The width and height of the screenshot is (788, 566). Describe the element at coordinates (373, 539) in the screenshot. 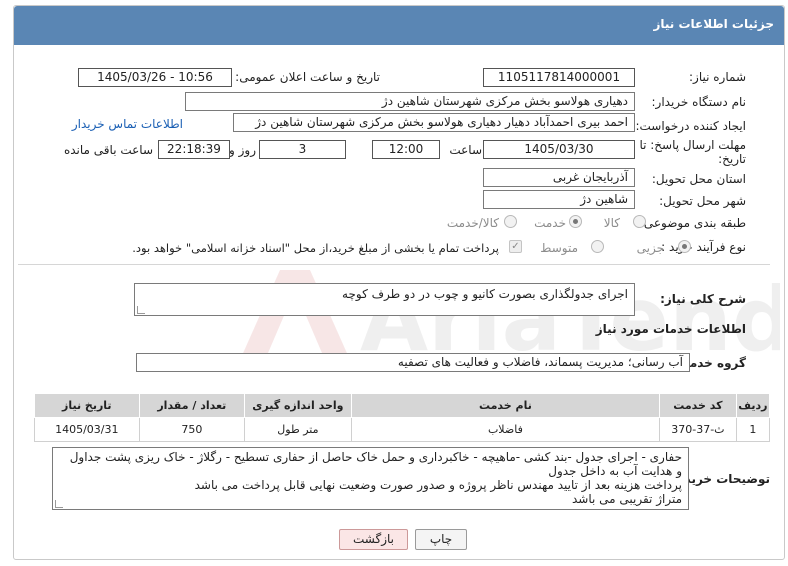

I see `back-button: بازگشت` at that location.